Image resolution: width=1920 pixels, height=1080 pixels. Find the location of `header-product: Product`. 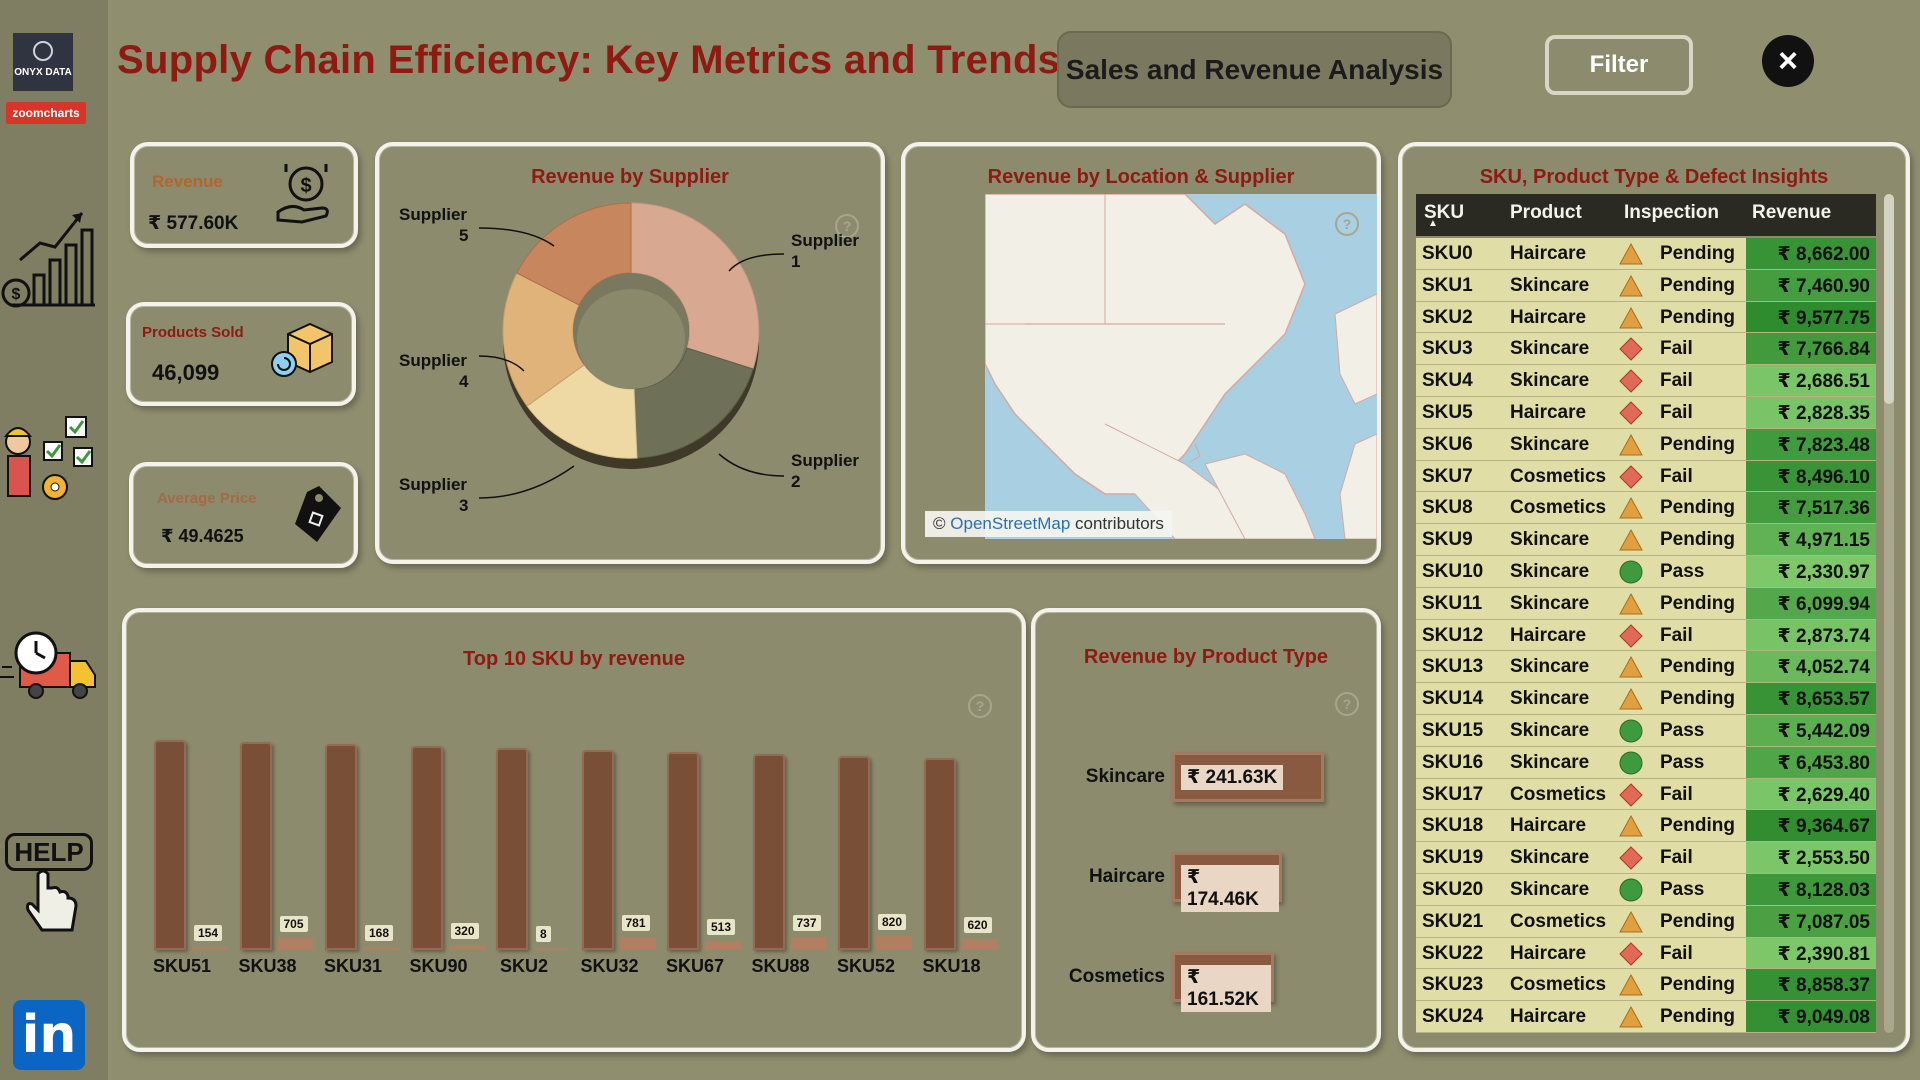

header-product: Product is located at coordinates (1546, 213).